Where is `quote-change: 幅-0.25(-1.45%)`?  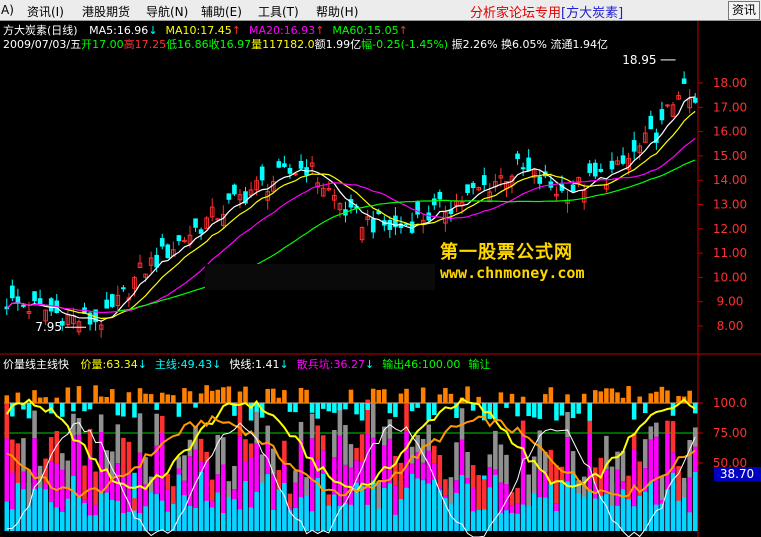
quote-change: 幅-0.25(-1.45%) is located at coordinates (405, 44).